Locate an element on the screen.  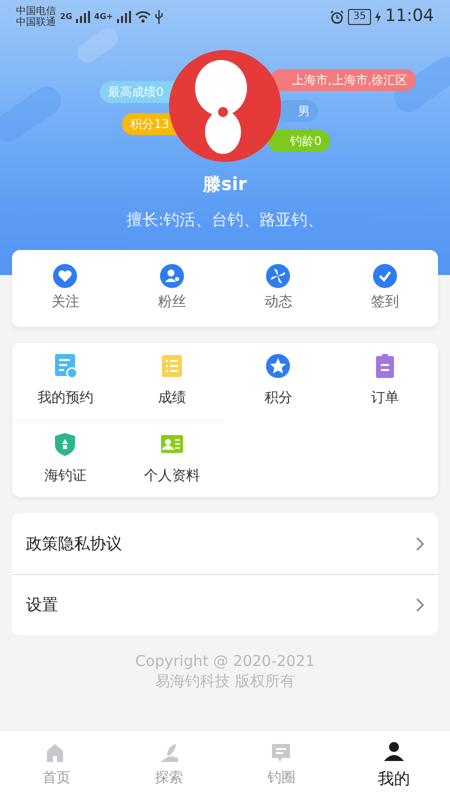
list-icon is located at coordinates (172, 367).